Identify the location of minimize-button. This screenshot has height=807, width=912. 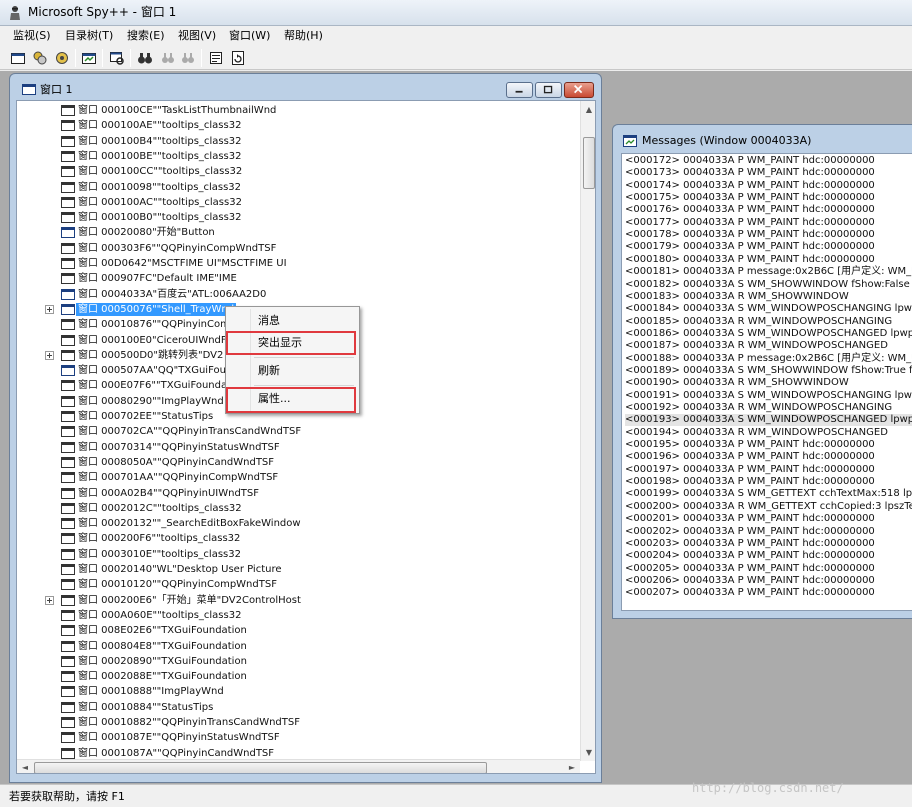
(519, 90).